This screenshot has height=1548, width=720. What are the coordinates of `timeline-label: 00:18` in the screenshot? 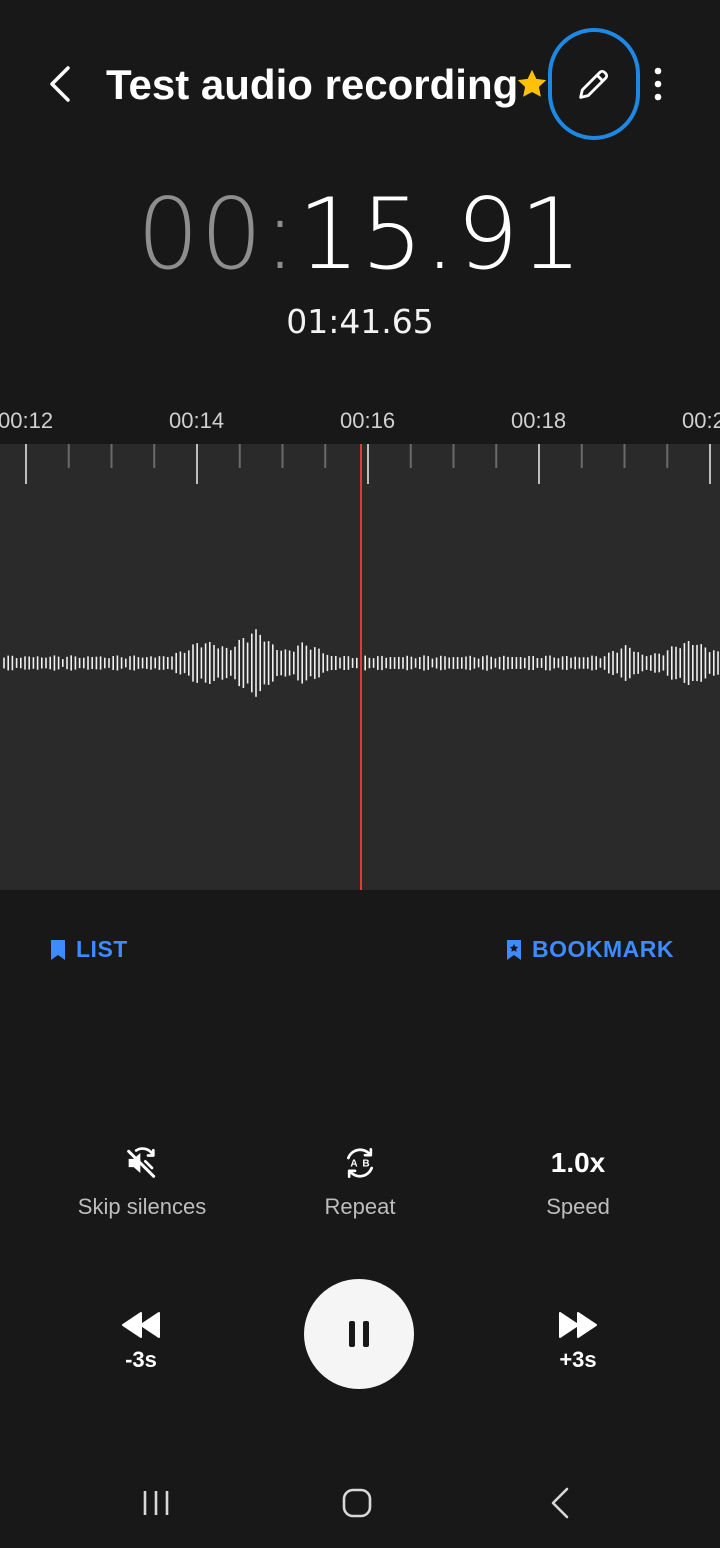 It's located at (539, 420).